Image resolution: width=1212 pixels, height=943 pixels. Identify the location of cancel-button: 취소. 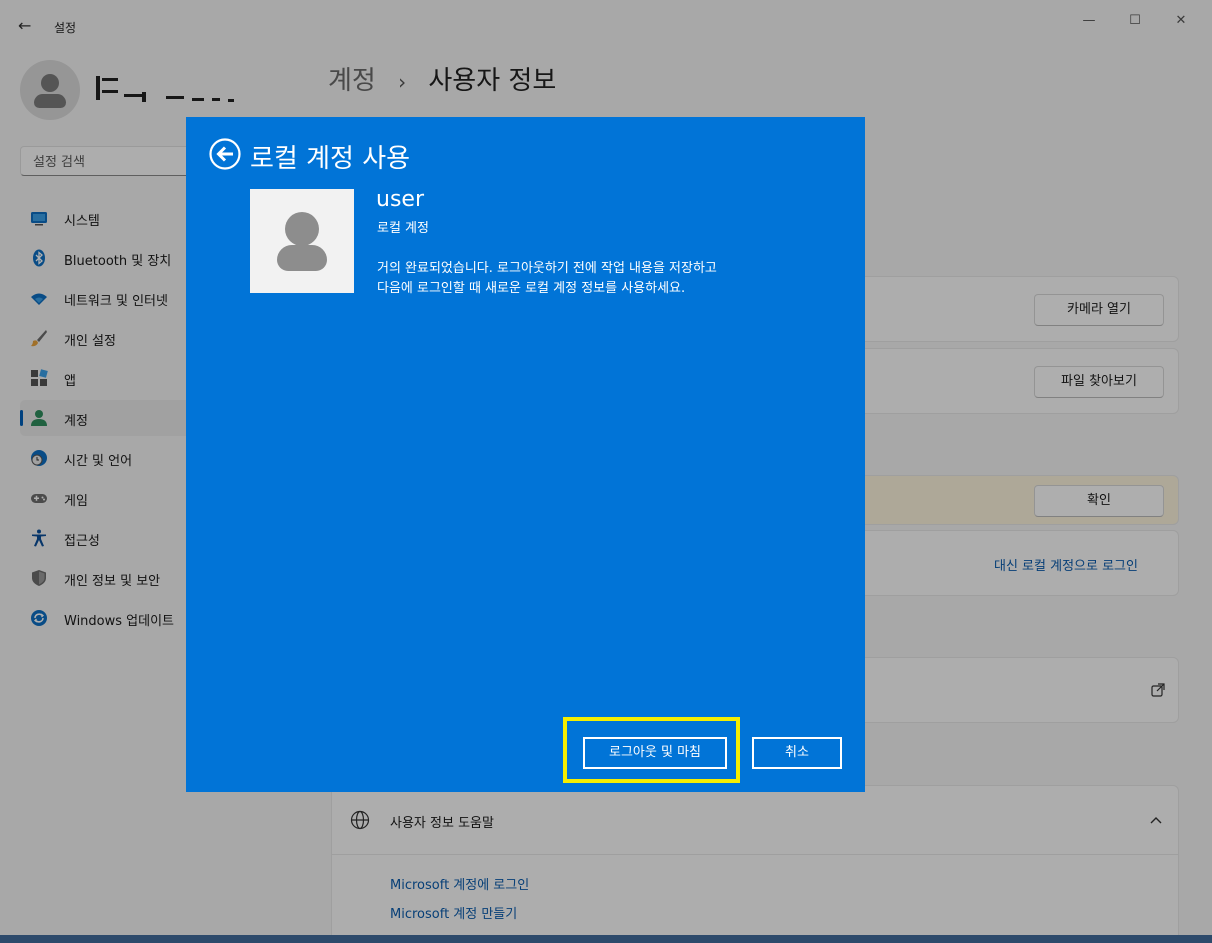
(797, 753).